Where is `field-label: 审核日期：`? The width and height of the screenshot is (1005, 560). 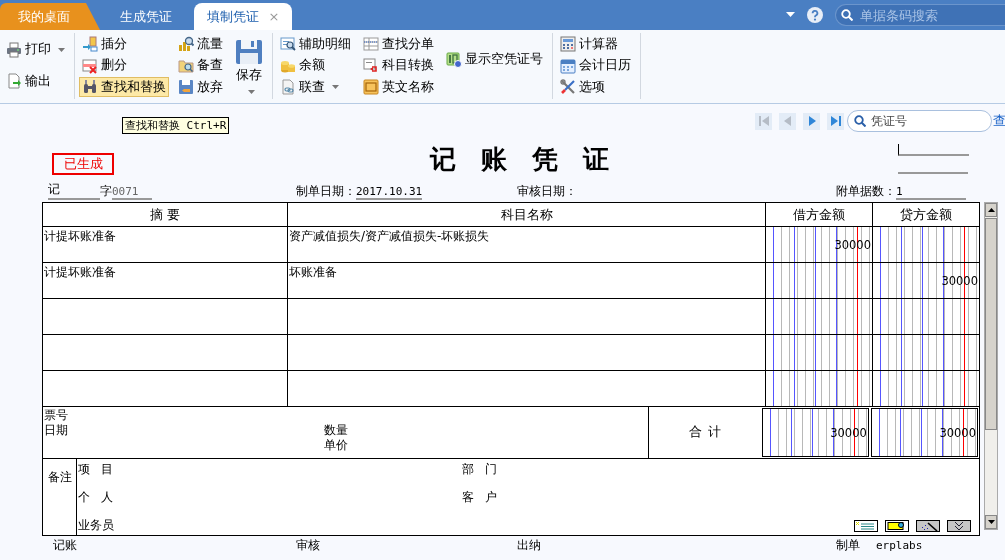 field-label: 审核日期： is located at coordinates (547, 191).